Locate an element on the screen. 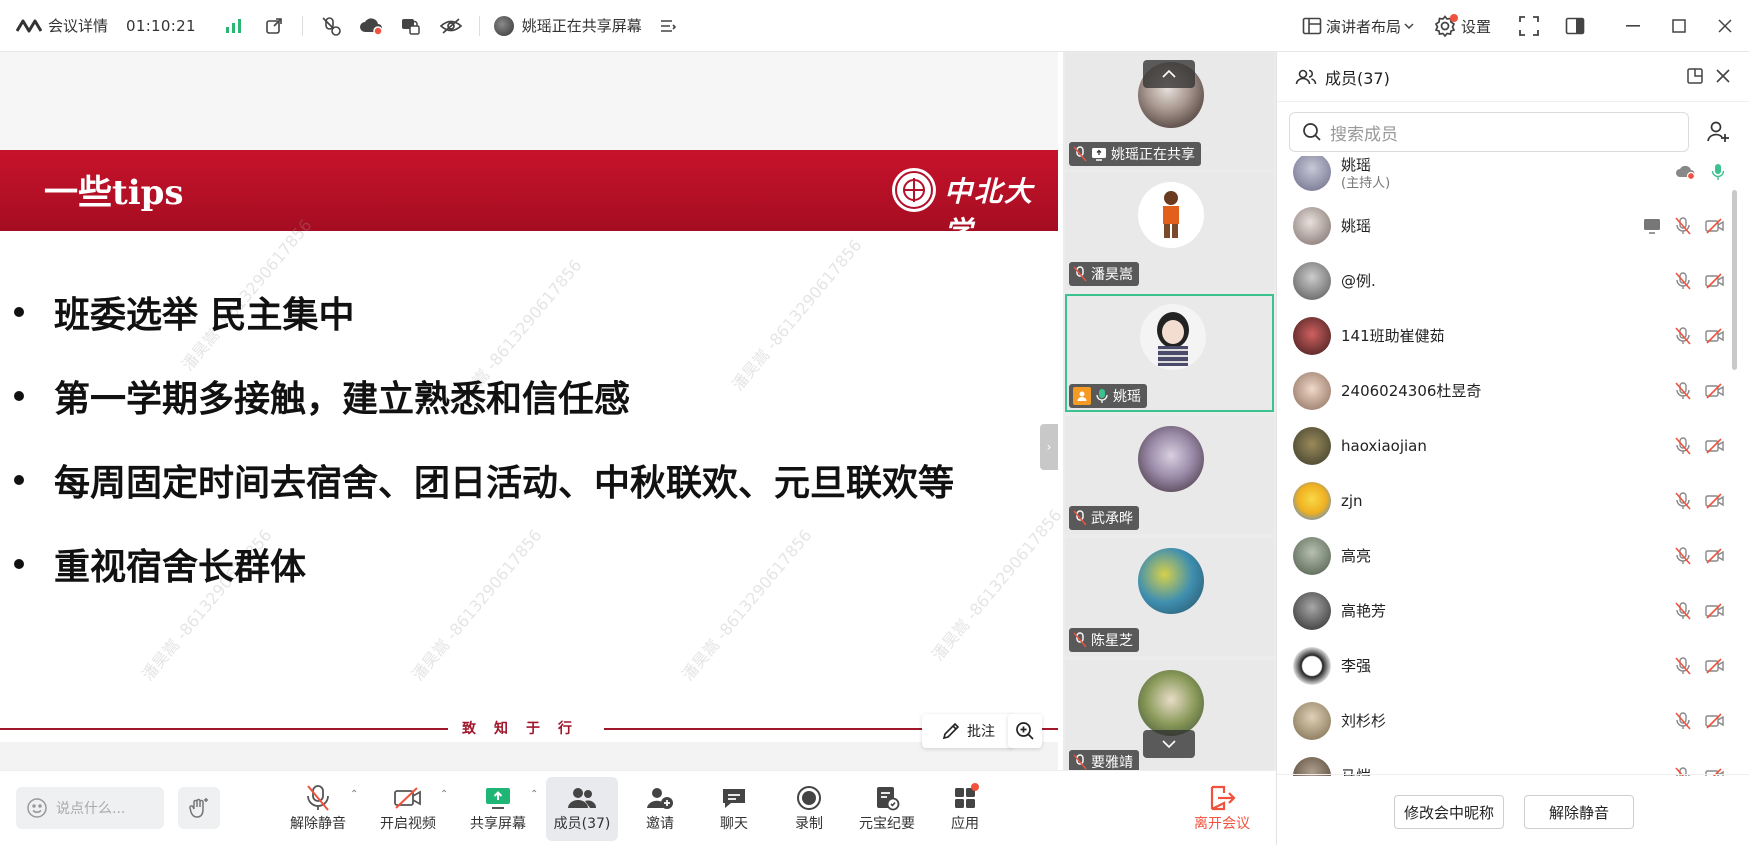 Image resolution: width=1749 pixels, height=845 pixels. meeting-details-link: 会议详情 is located at coordinates (78, 25).